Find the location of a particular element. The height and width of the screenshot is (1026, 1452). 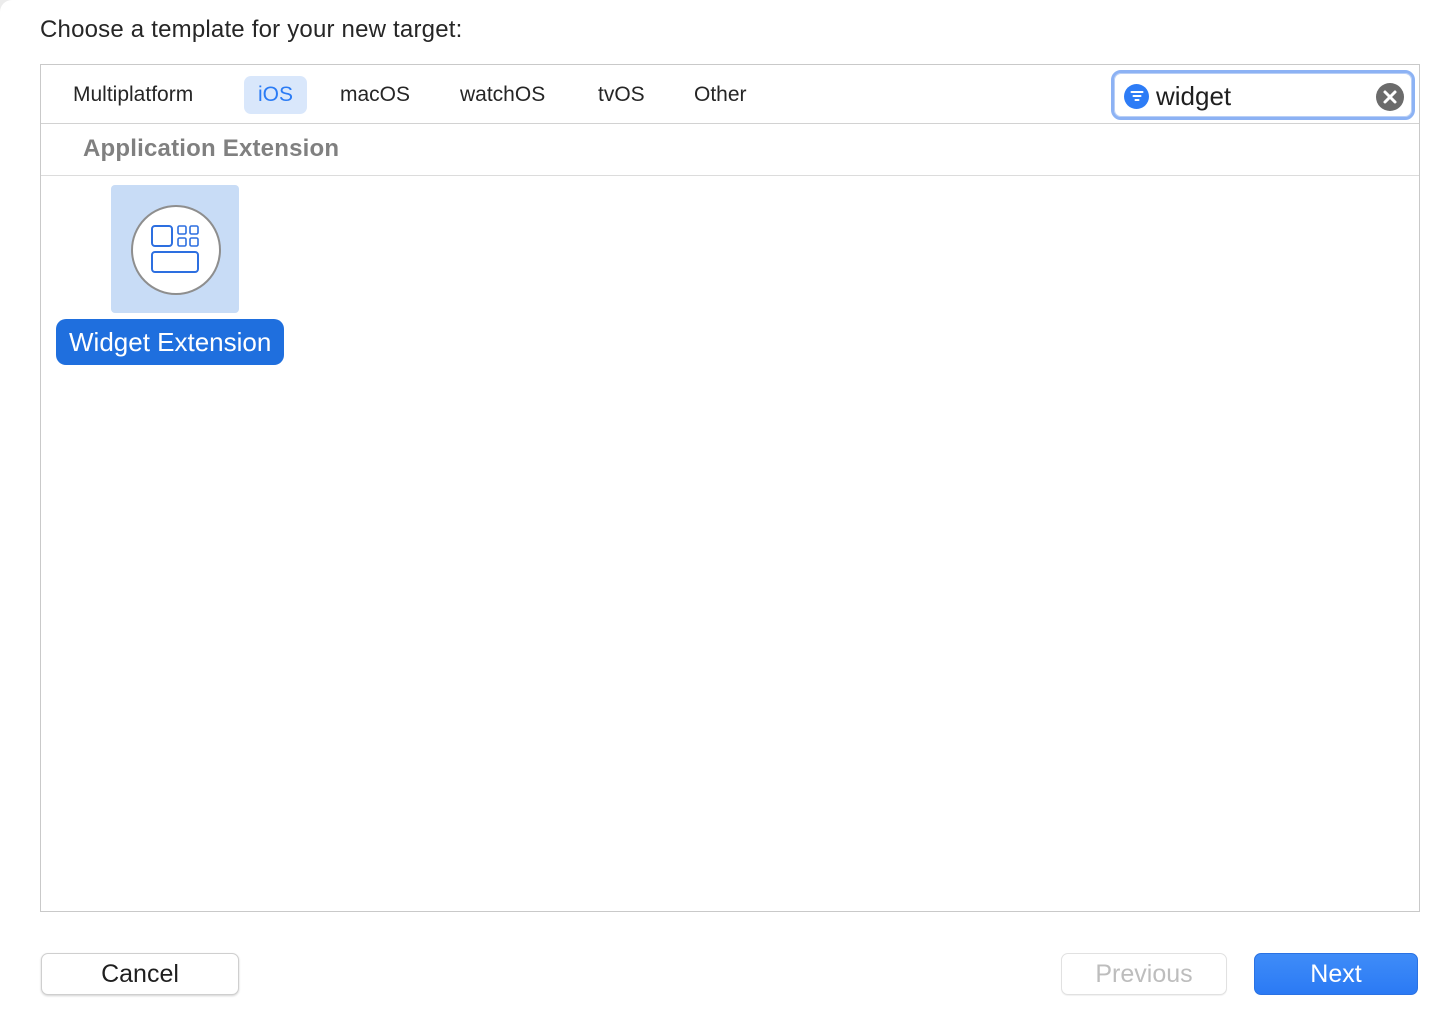

template-search-field is located at coordinates (1263, 95).